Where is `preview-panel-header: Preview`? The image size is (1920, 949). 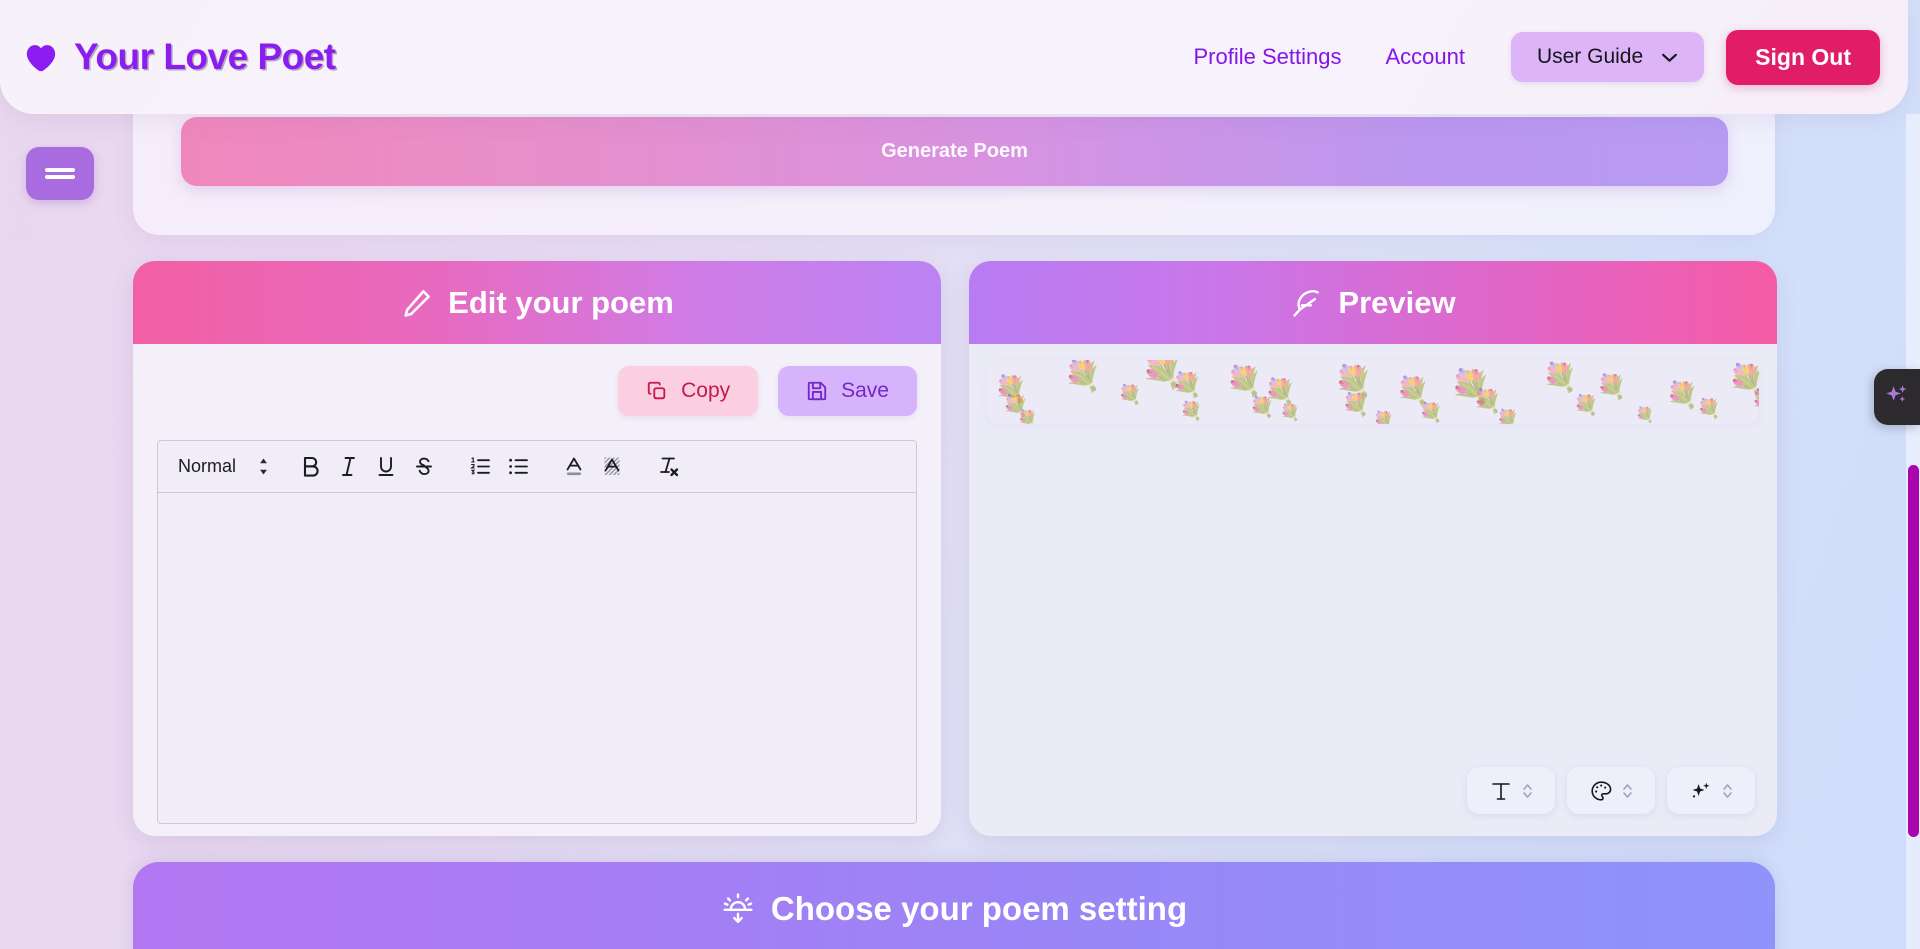
preview-panel-header: Preview is located at coordinates (1373, 302).